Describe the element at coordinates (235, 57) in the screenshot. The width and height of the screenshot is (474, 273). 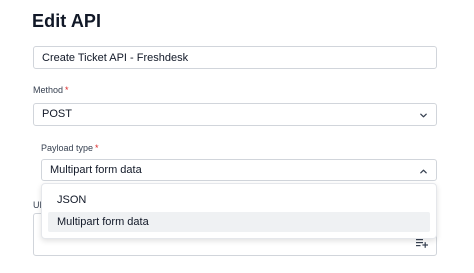
I see `api-name-input` at that location.